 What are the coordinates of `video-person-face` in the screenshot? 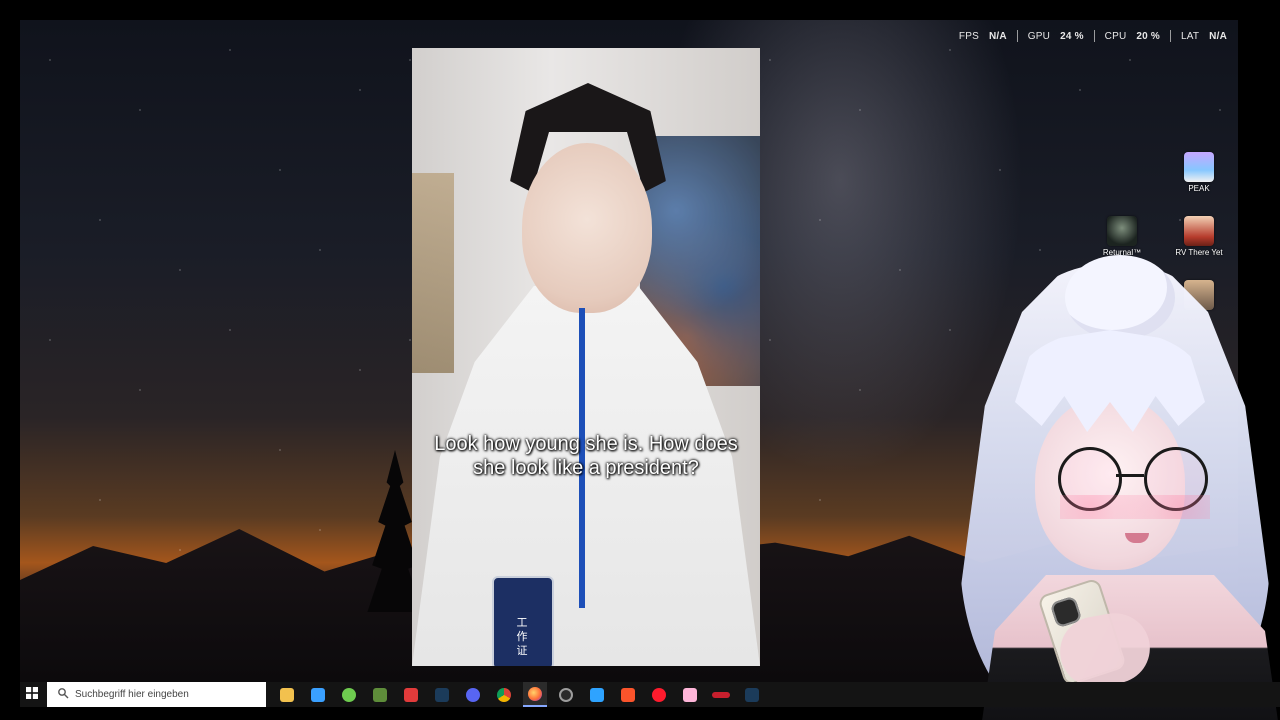 It's located at (587, 228).